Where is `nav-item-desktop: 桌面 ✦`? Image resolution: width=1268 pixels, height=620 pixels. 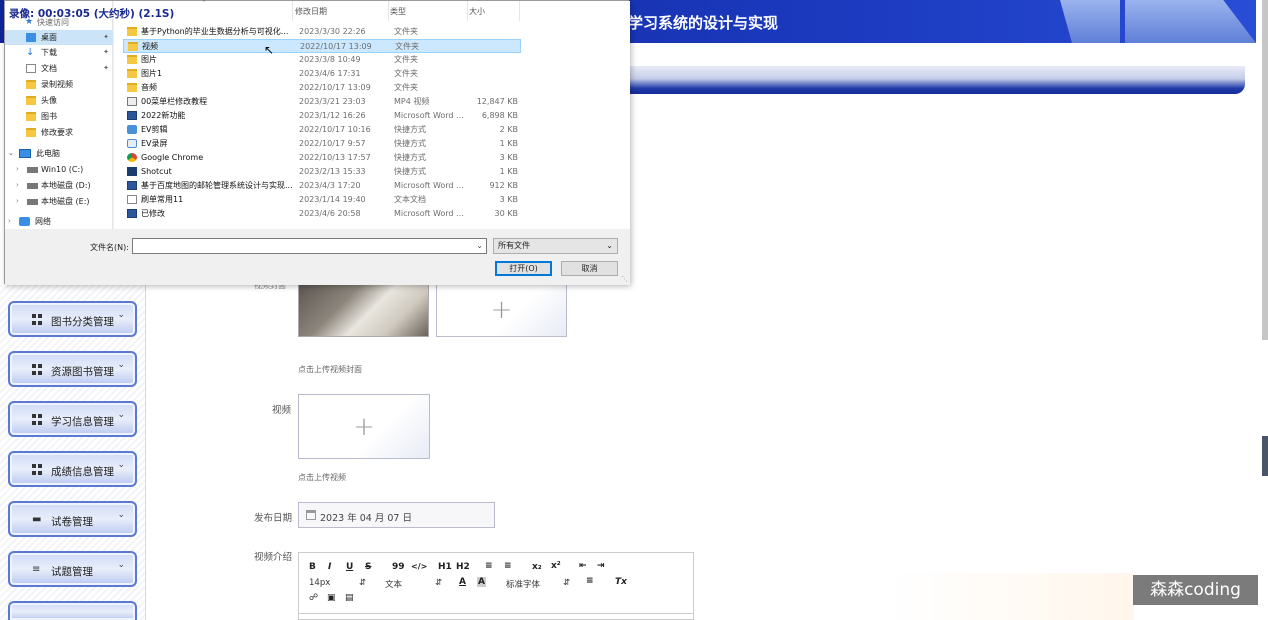
nav-item-desktop: 桌面 ✦ is located at coordinates (59, 37).